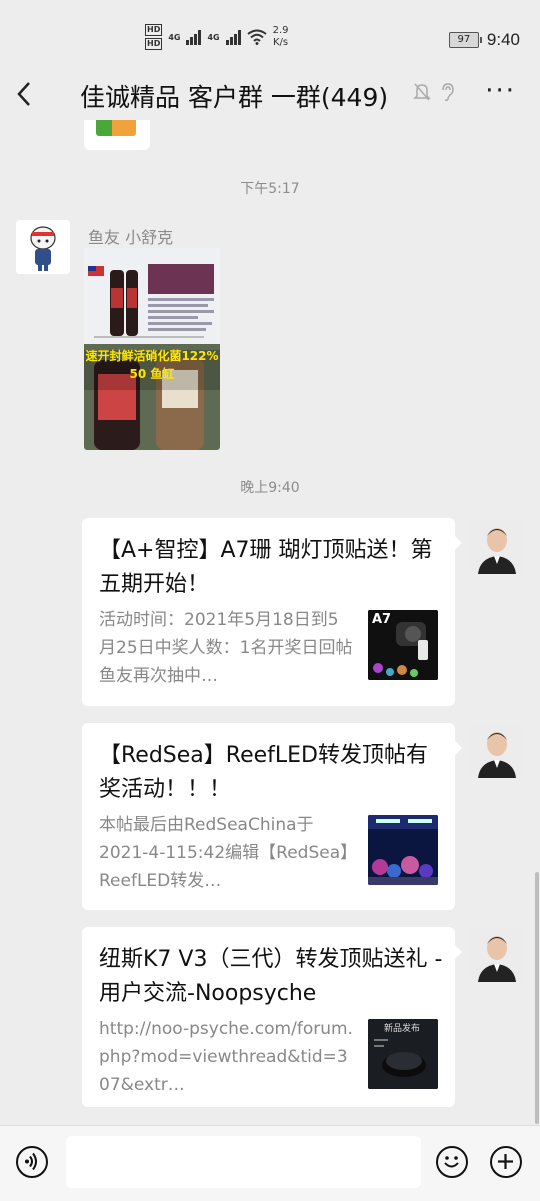 The width and height of the screenshot is (540, 1201). I want to click on thumbs-up-sticker, so click(116, 128).